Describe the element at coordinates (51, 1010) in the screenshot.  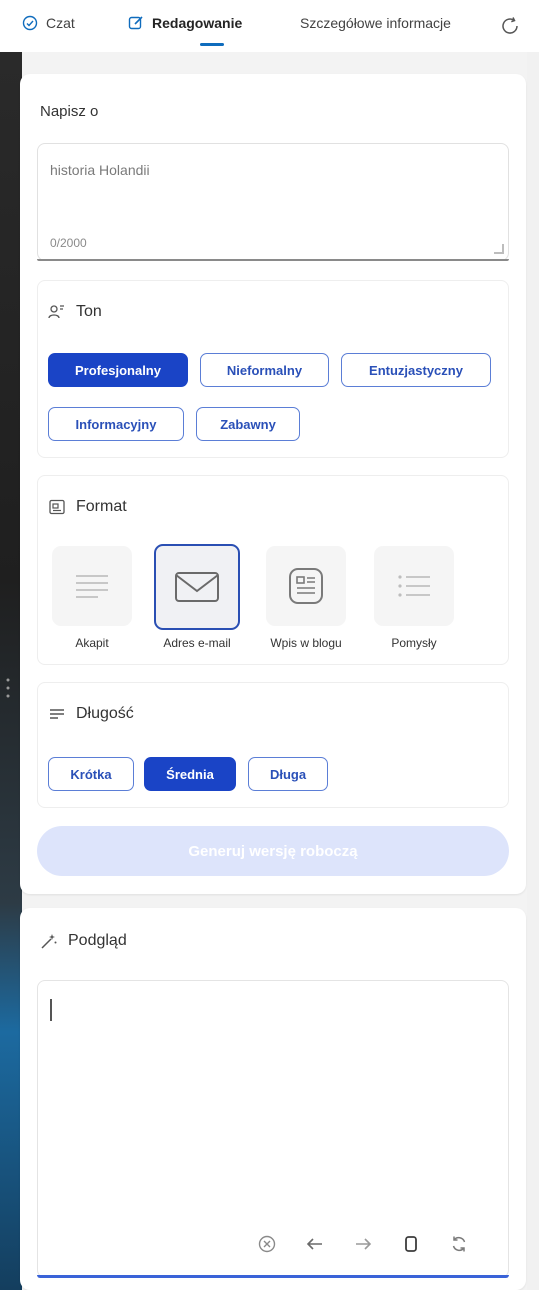
I see `text-caret` at that location.